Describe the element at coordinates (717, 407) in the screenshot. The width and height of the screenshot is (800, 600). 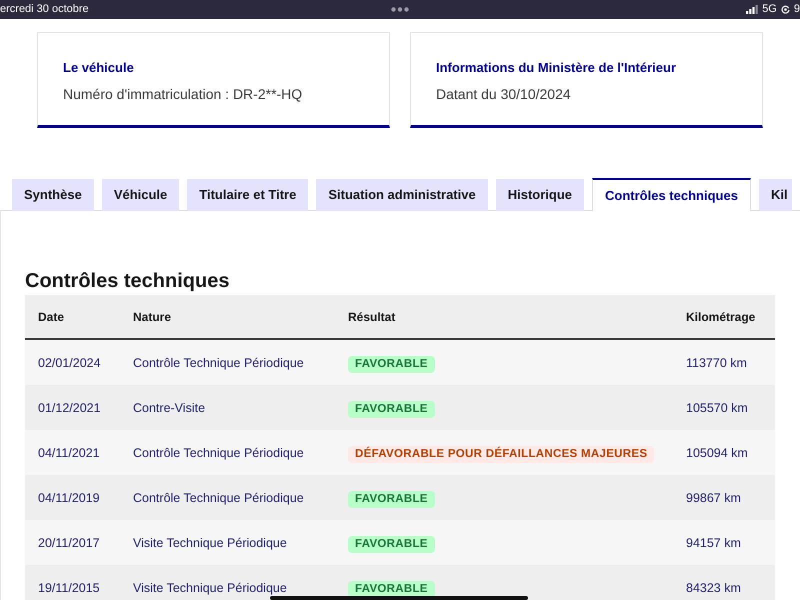
I see `table-cell: 105570 km` at that location.